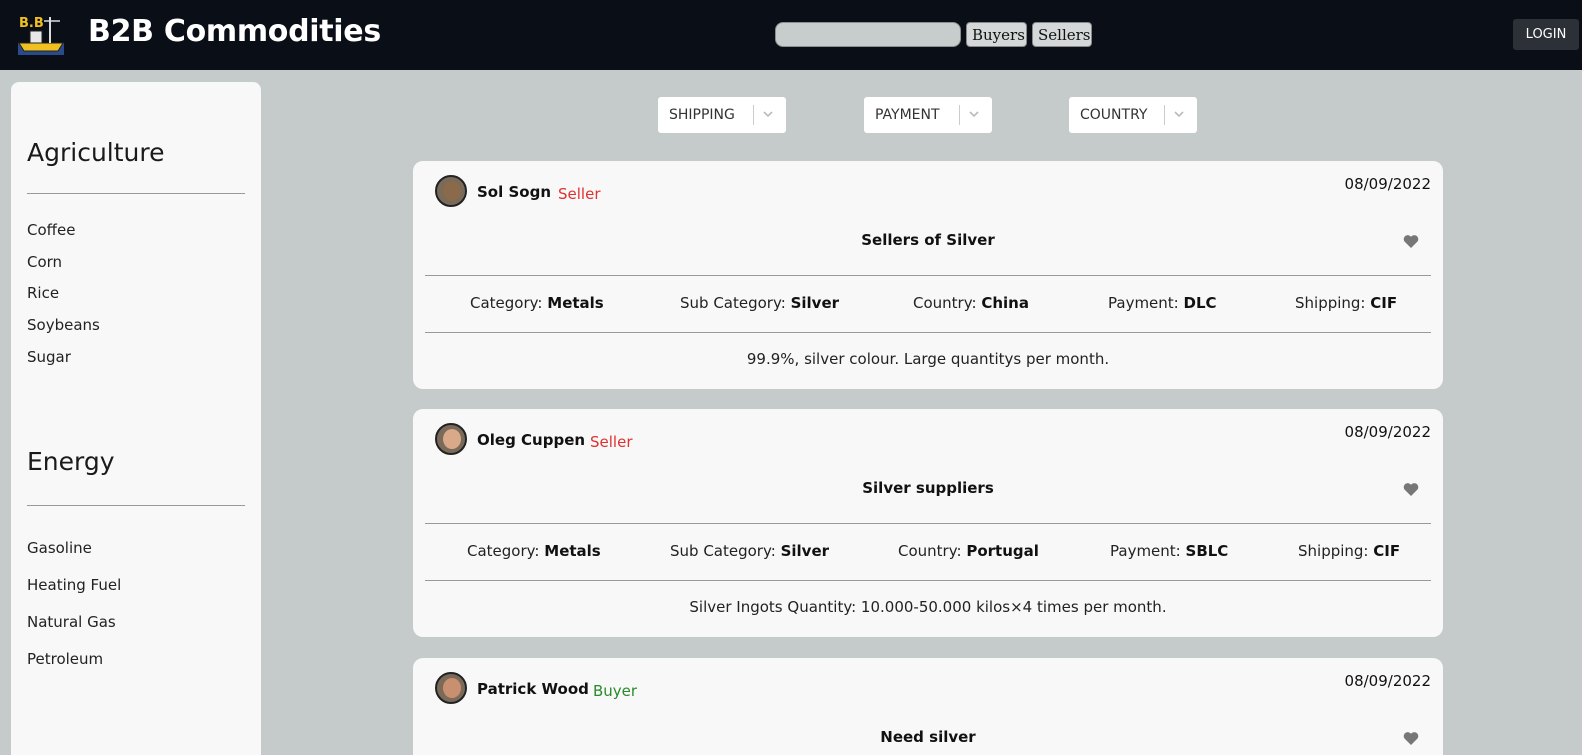 This screenshot has height=755, width=1582. I want to click on sidebar-item-soybeans: Soybeans, so click(63, 325).